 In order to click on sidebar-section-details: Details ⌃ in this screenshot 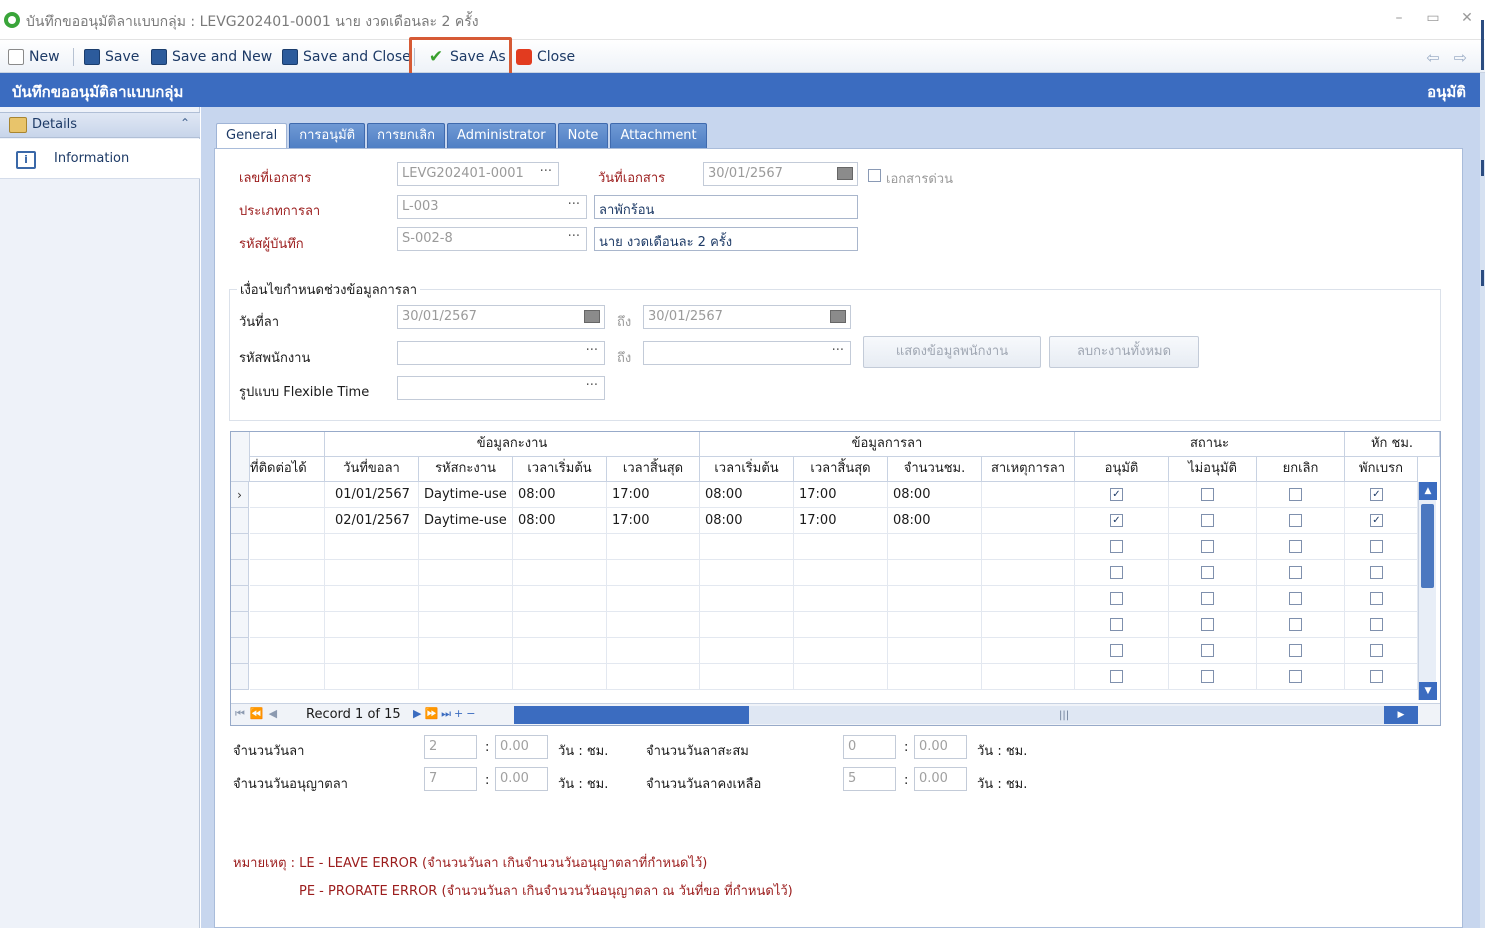, I will do `click(100, 125)`.